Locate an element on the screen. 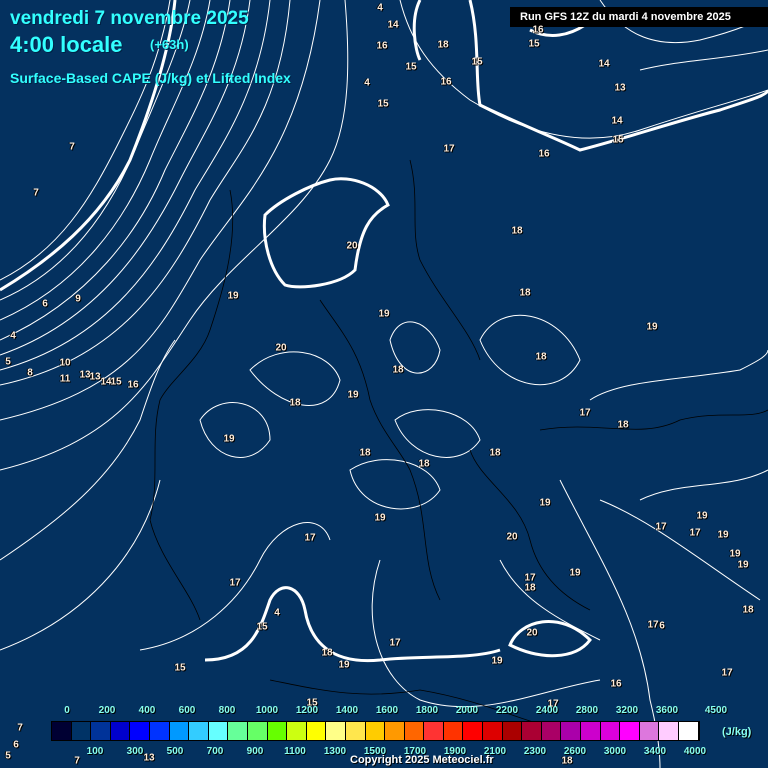 Image resolution: width=768 pixels, height=768 pixels. contour-label: 9 is located at coordinates (78, 299).